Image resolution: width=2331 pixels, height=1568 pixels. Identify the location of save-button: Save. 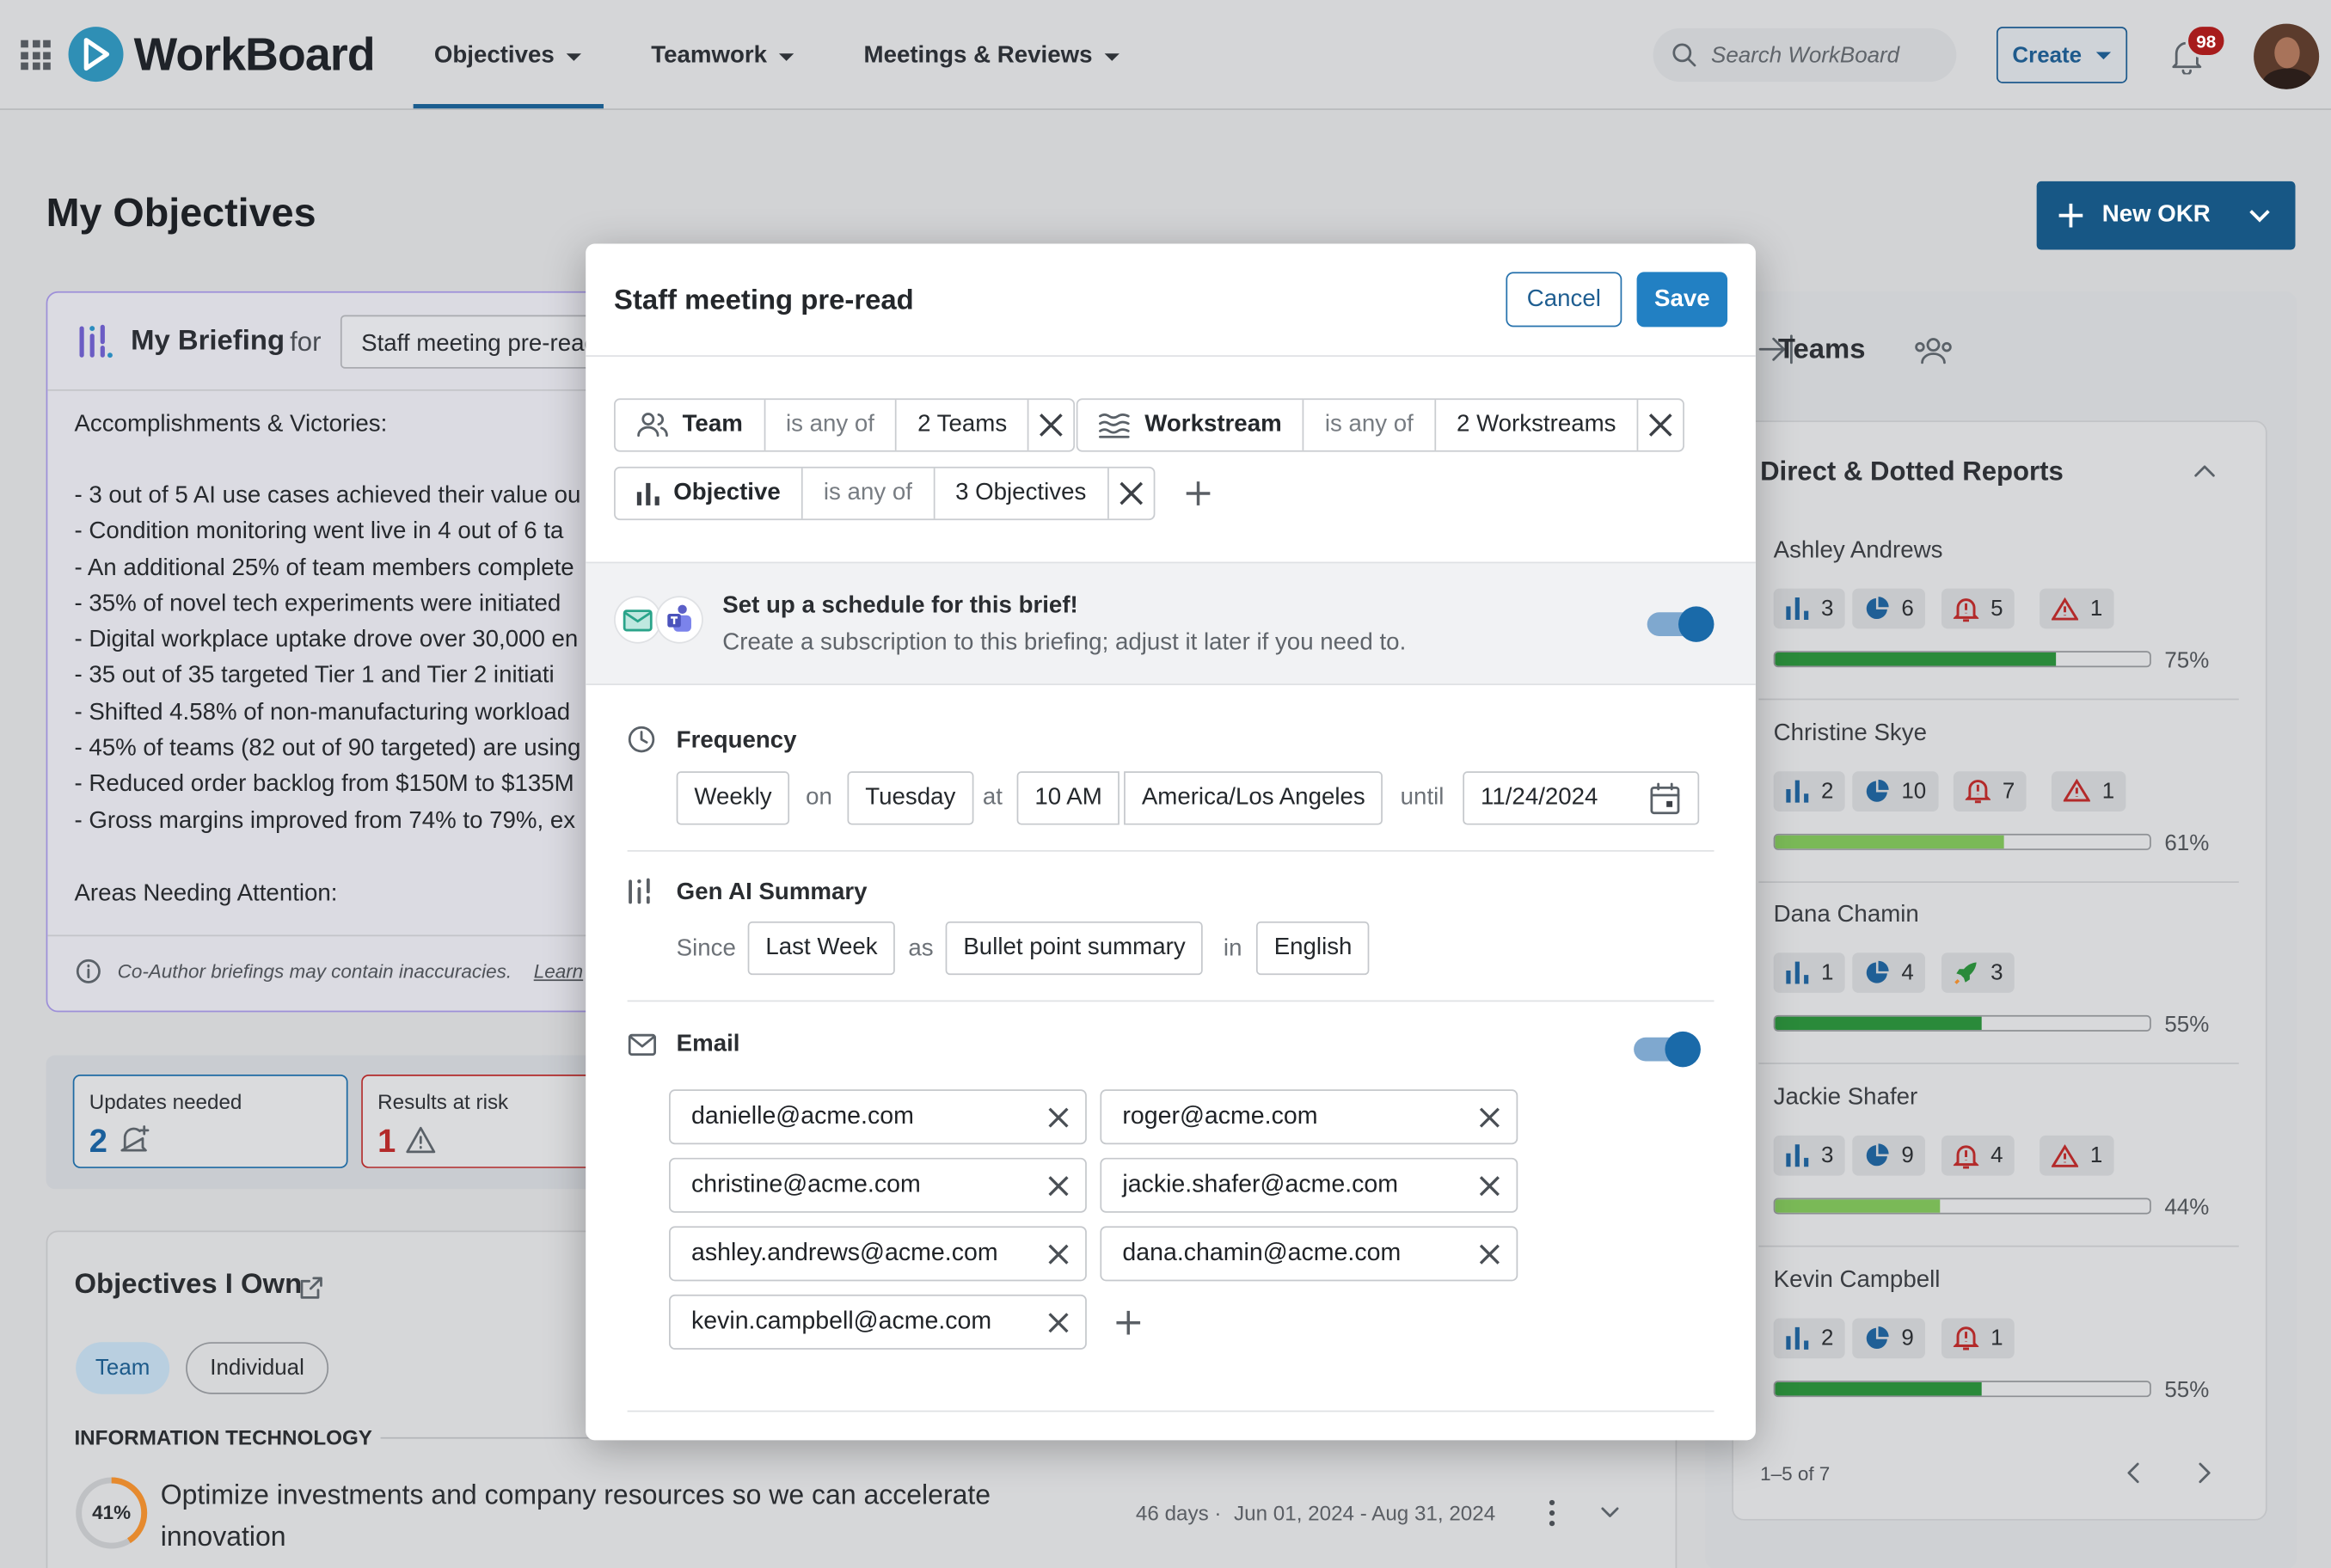
(1682, 300).